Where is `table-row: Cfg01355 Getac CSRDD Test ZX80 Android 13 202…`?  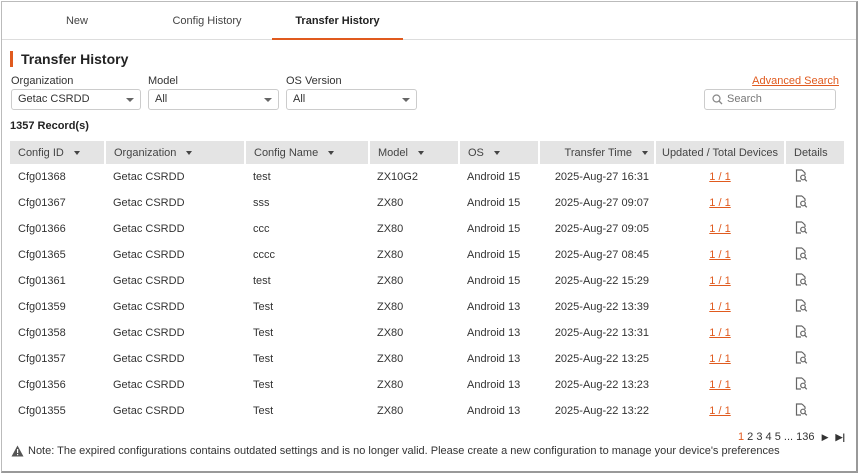 table-row: Cfg01355 Getac CSRDD Test ZX80 Android 13 202… is located at coordinates (427, 411).